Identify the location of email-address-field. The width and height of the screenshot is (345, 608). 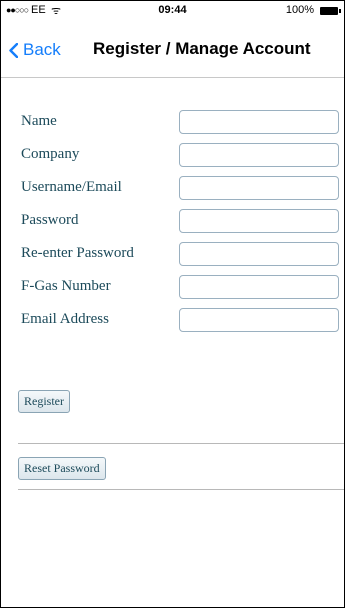
(259, 320).